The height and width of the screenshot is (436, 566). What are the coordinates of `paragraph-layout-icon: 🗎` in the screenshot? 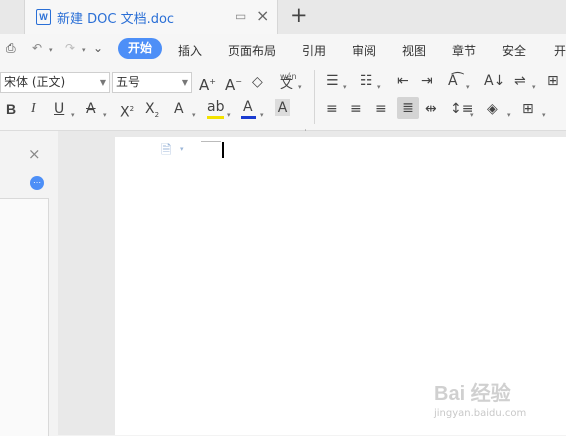 It's located at (166, 152).